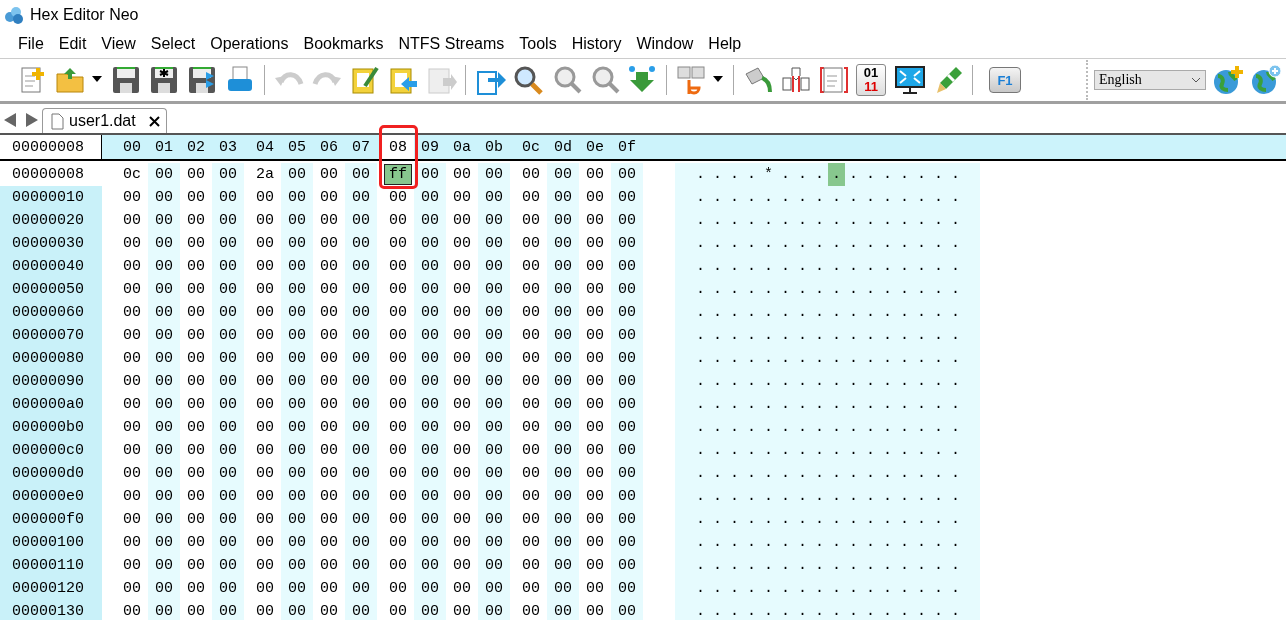  What do you see at coordinates (21, 120) in the screenshot?
I see `tab-scroll-arrows-icon` at bounding box center [21, 120].